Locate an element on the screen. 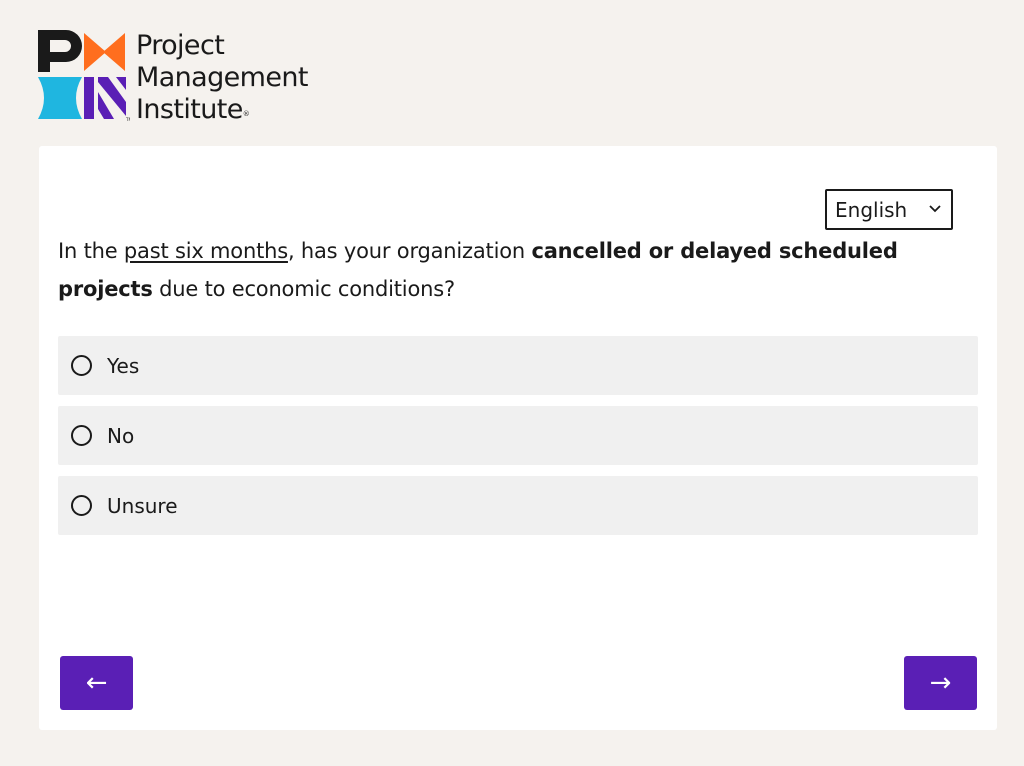 This screenshot has height=766, width=1024. option-unsure: Unsure is located at coordinates (518, 505).